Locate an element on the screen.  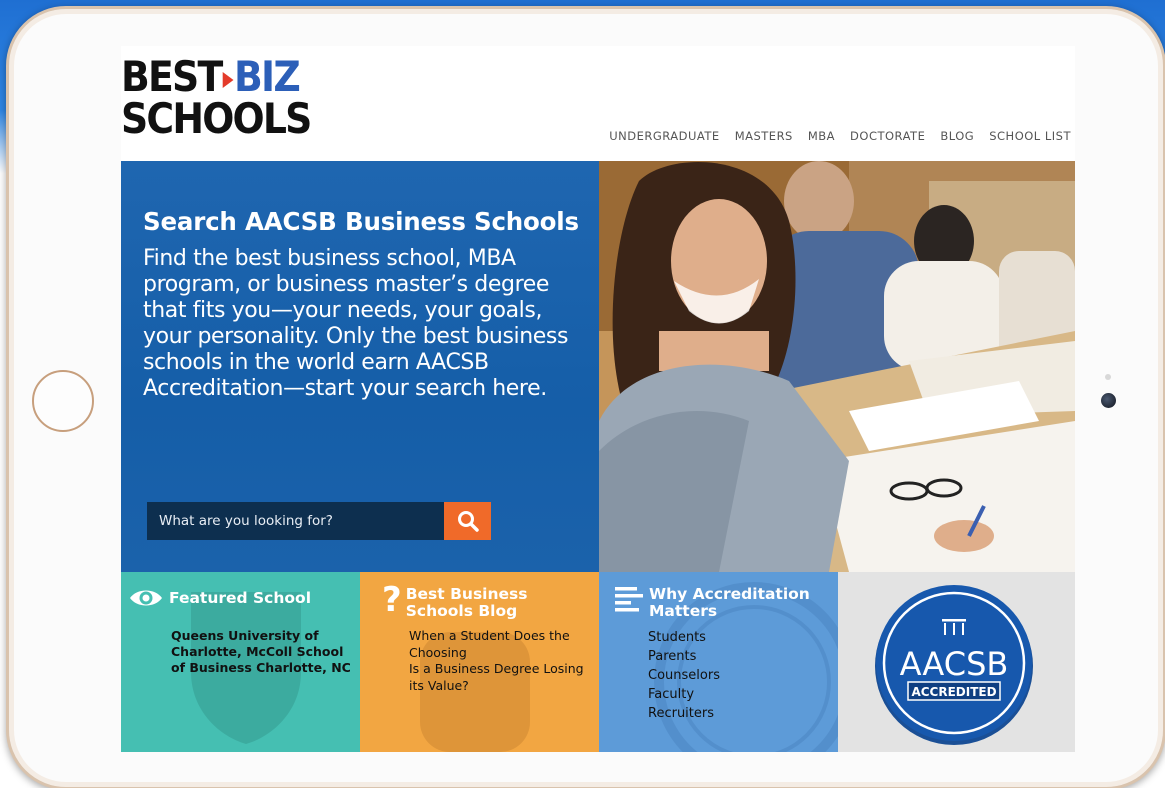
blog-post-link: When a Student Does the Choosing is located at coordinates (501, 644).